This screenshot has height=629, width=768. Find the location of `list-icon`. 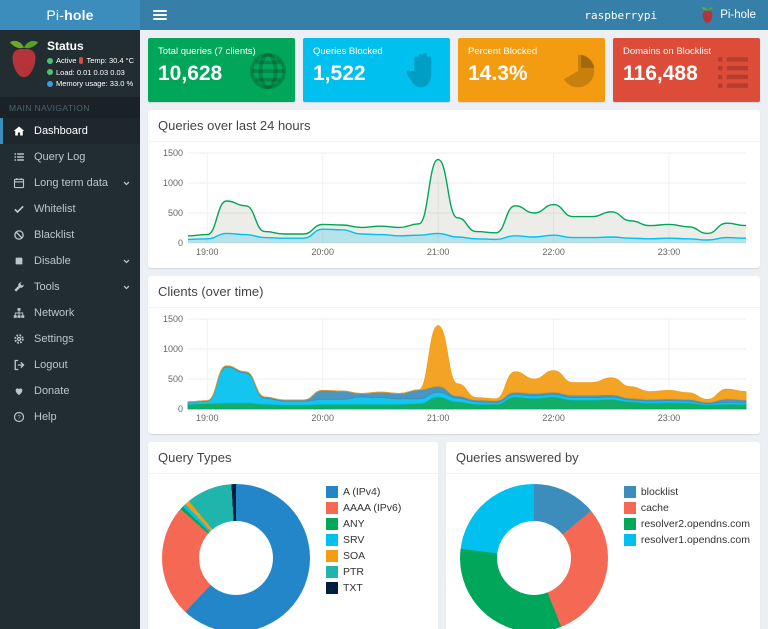

list-icon is located at coordinates (733, 71).